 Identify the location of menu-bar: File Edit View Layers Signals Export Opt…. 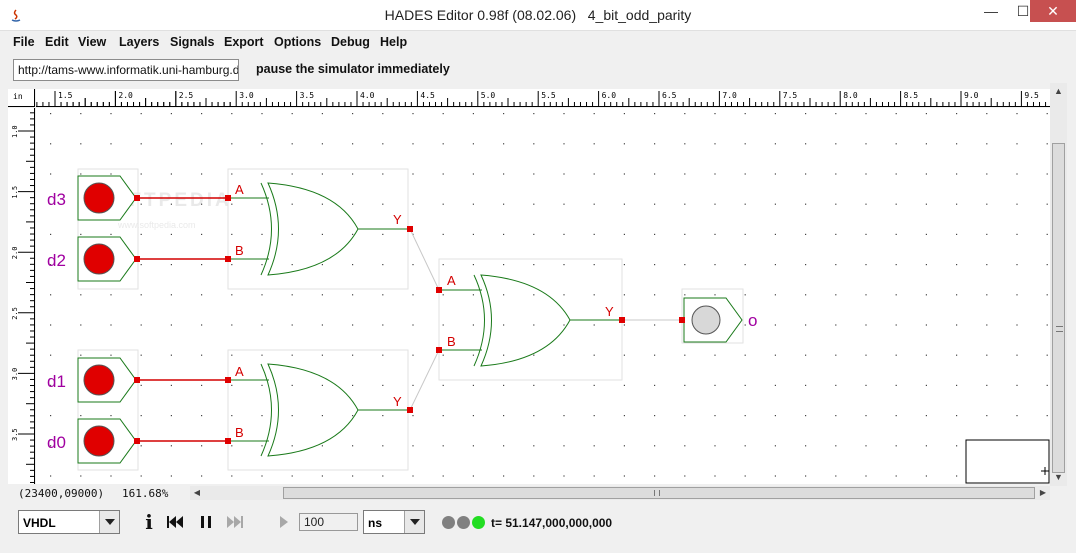
(538, 42).